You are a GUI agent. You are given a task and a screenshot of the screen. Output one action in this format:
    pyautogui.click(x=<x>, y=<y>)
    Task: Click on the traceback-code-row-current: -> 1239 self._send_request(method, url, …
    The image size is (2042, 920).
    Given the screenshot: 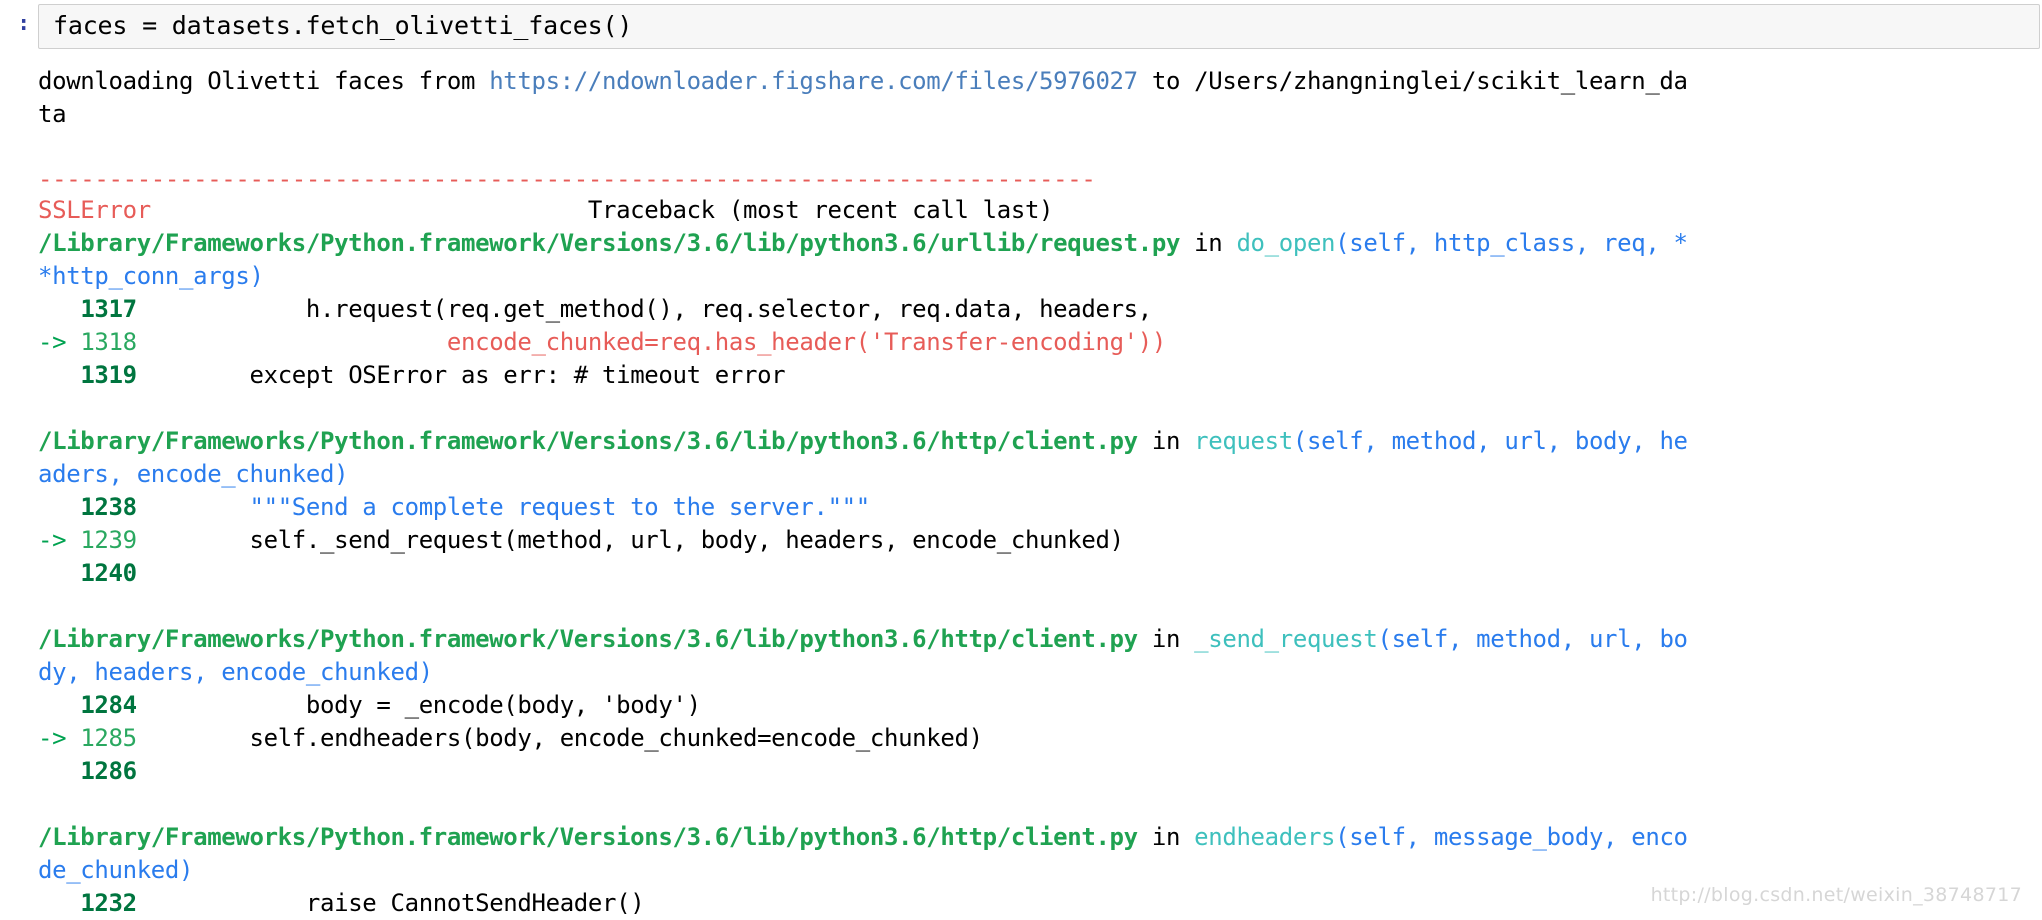 What is the action you would take?
    pyautogui.click(x=1038, y=540)
    